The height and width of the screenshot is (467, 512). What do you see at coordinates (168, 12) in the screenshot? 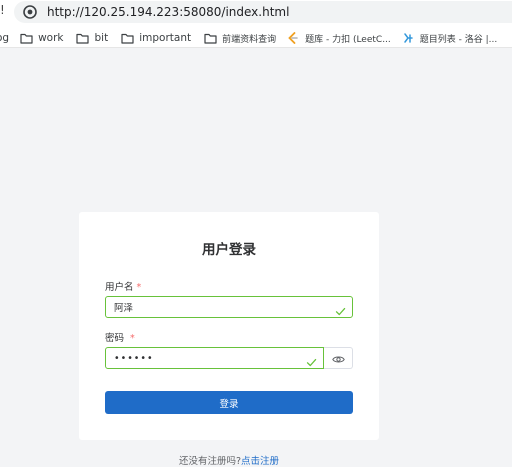
I see `url-text: http://120.25.194.223:58080/index.html` at bounding box center [168, 12].